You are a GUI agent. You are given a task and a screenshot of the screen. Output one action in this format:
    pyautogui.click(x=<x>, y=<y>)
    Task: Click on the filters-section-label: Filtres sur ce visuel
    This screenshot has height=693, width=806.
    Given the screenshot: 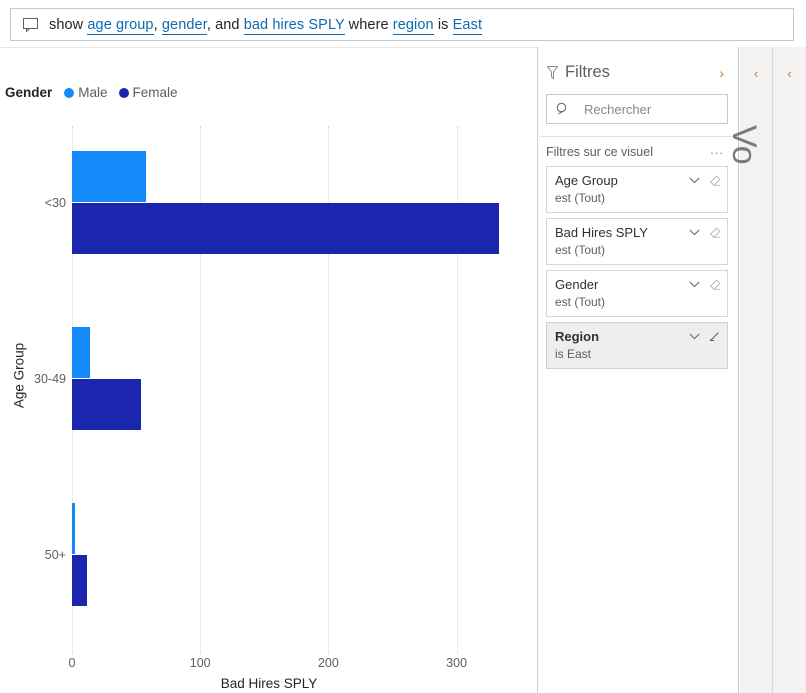 What is the action you would take?
    pyautogui.click(x=599, y=152)
    